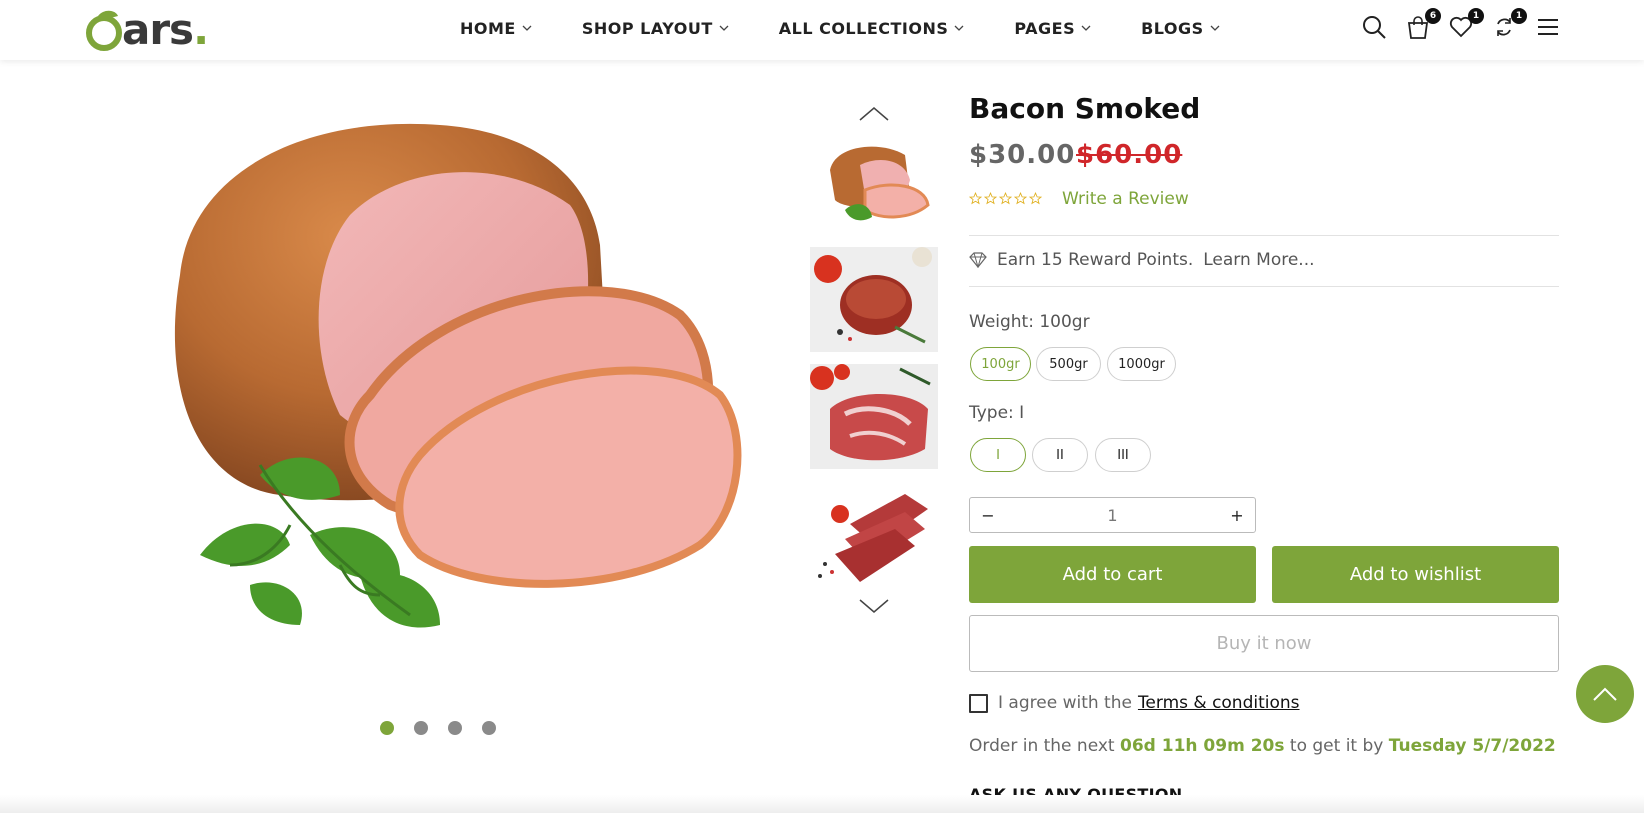  Describe the element at coordinates (1336, 746) in the screenshot. I see `order-mid: to get it by` at that location.